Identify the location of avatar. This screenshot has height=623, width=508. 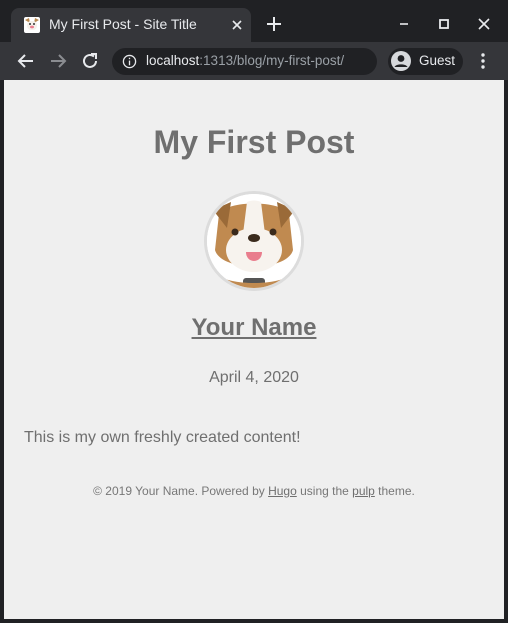
(254, 241).